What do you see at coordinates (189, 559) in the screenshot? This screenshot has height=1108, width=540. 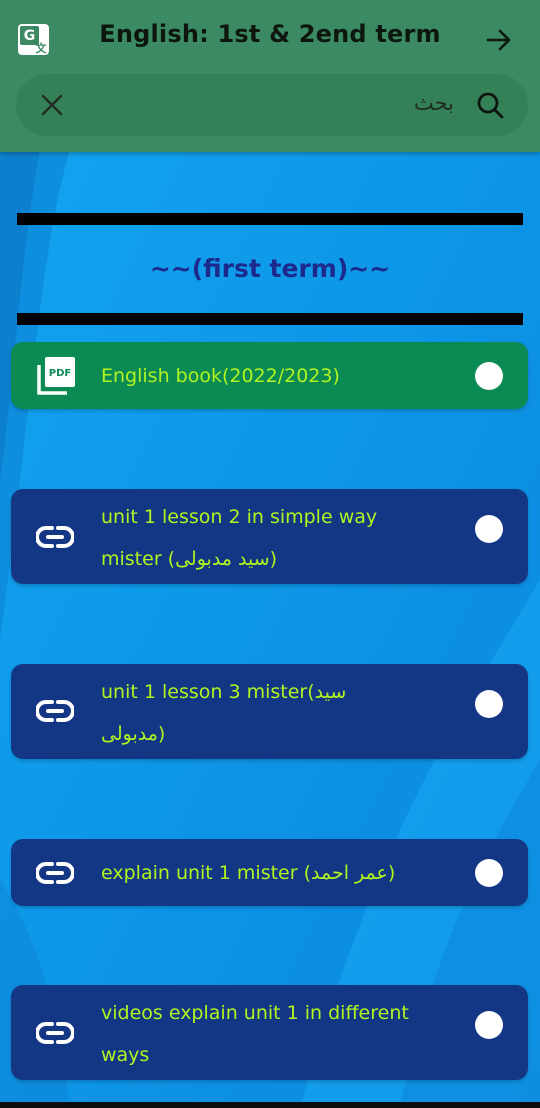 I see `list-item-line: mister (سيد مدبولى)` at bounding box center [189, 559].